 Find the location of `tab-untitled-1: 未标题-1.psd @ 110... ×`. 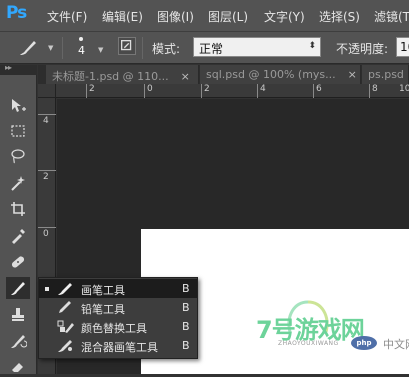

tab-untitled-1: 未标题-1.psd @ 110... × is located at coordinates (122, 74).